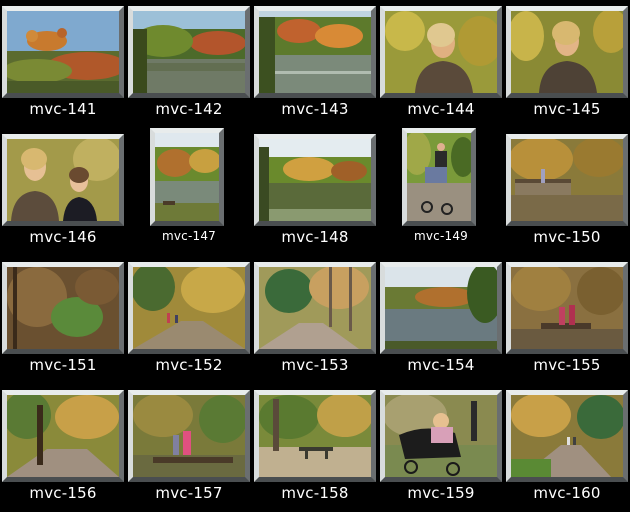 The width and height of the screenshot is (630, 512). I want to click on thumbnail-cell-153: mvc-153, so click(315, 320).